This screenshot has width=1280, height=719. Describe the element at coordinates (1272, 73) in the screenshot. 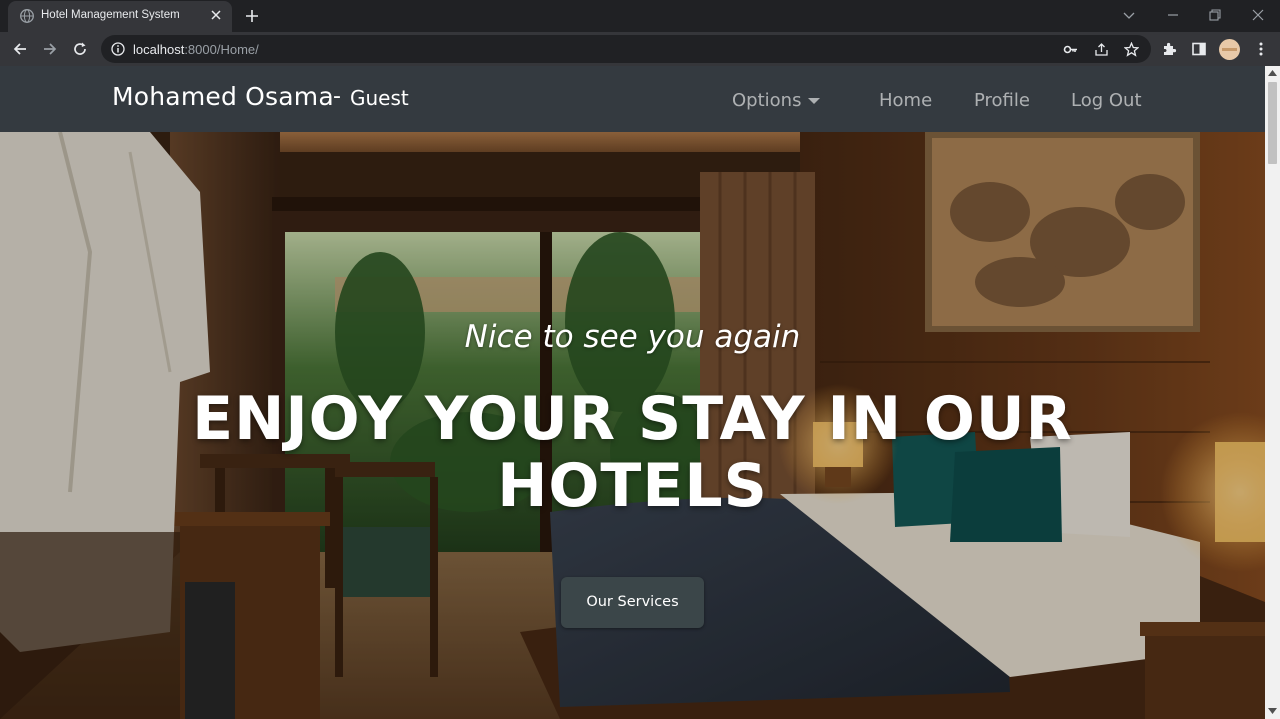

I see `scroll-up-icon` at that location.